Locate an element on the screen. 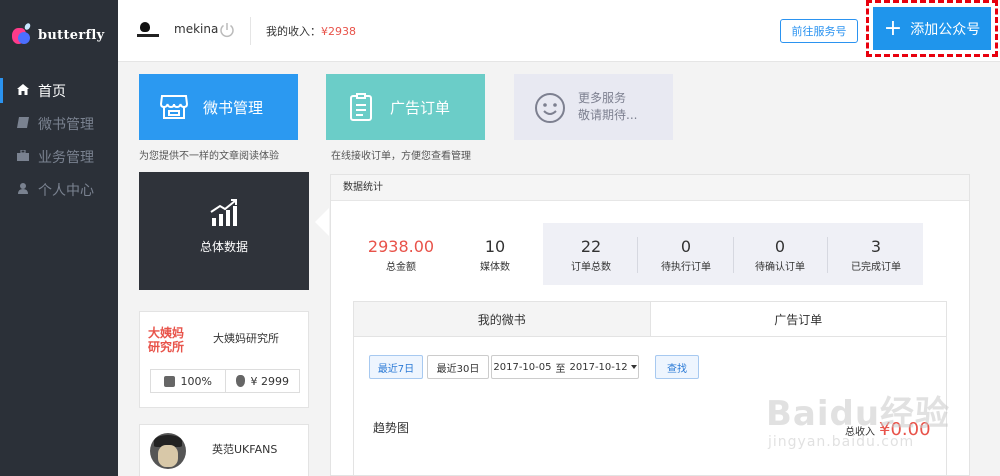  ad-card-caption: 在线接收订单，方便您查看管理 is located at coordinates (401, 156).